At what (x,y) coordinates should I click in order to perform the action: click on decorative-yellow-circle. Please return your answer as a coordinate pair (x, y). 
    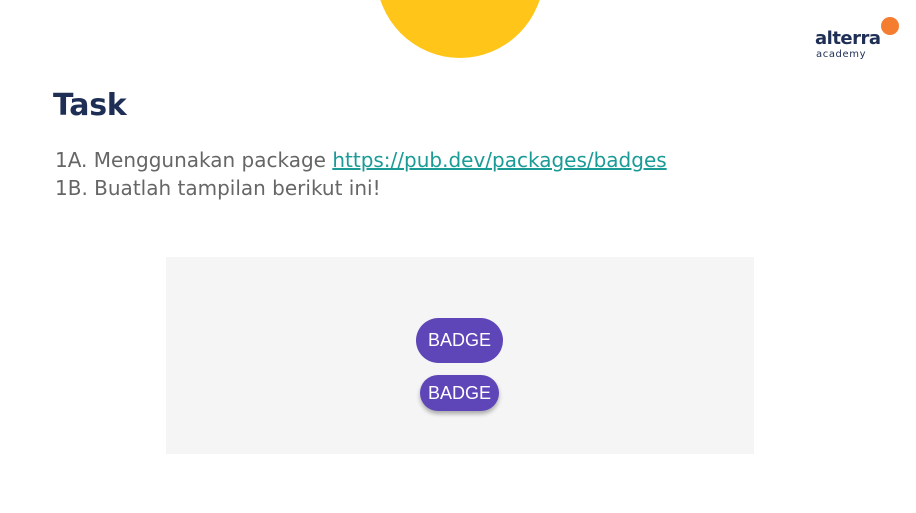
    Looking at the image, I should click on (460, 29).